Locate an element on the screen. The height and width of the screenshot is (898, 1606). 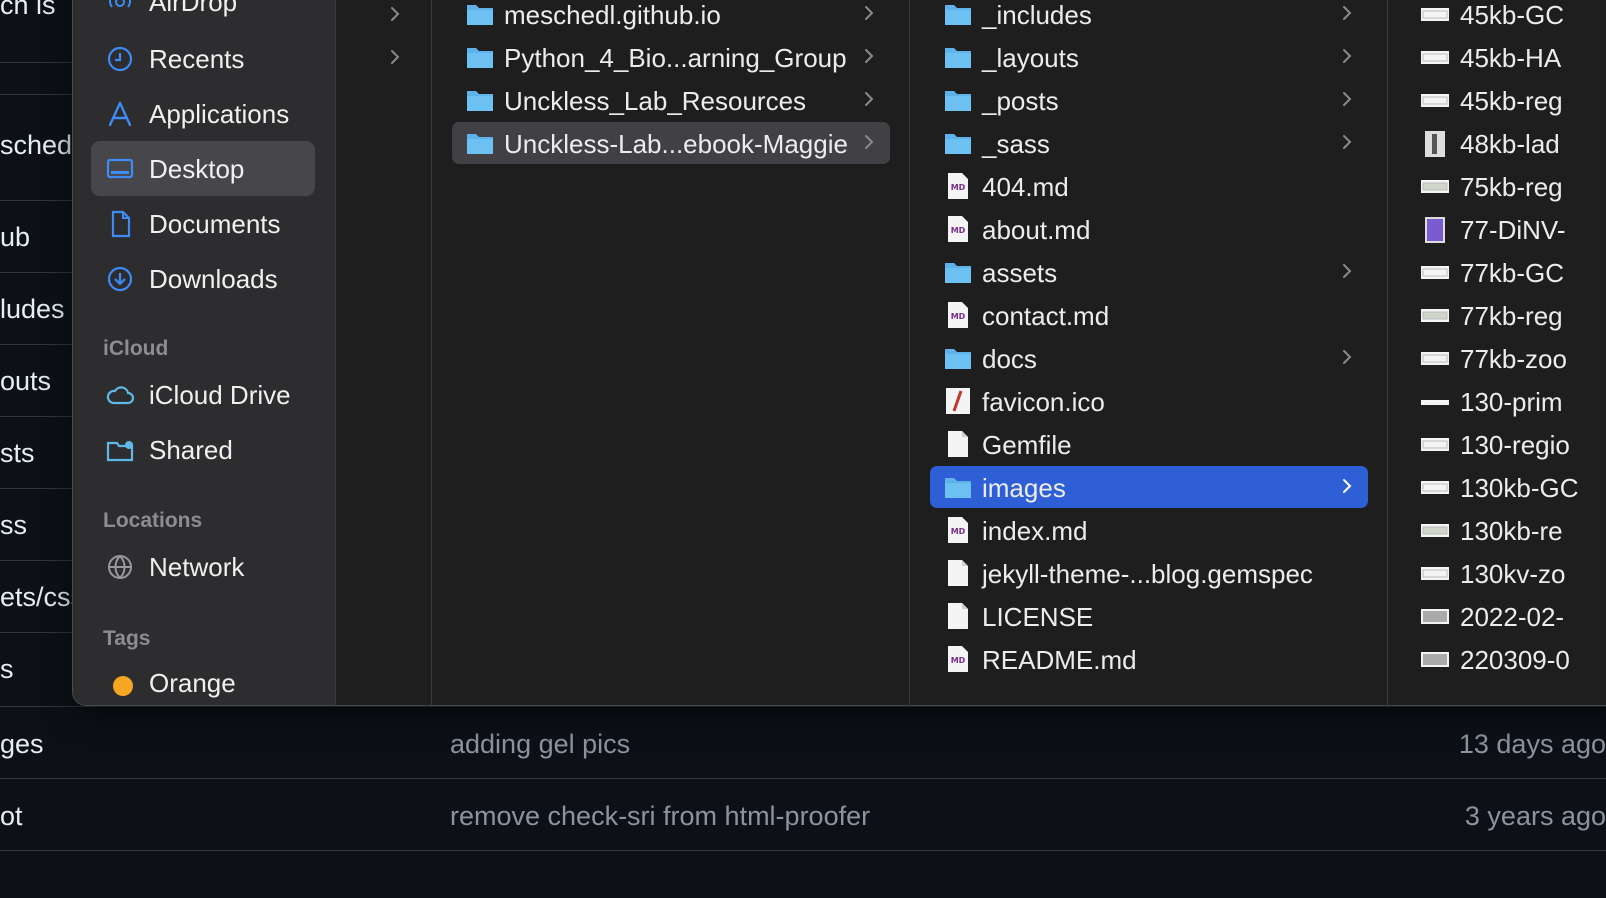
image-file-item: 77kb-reg is located at coordinates (1497, 315).